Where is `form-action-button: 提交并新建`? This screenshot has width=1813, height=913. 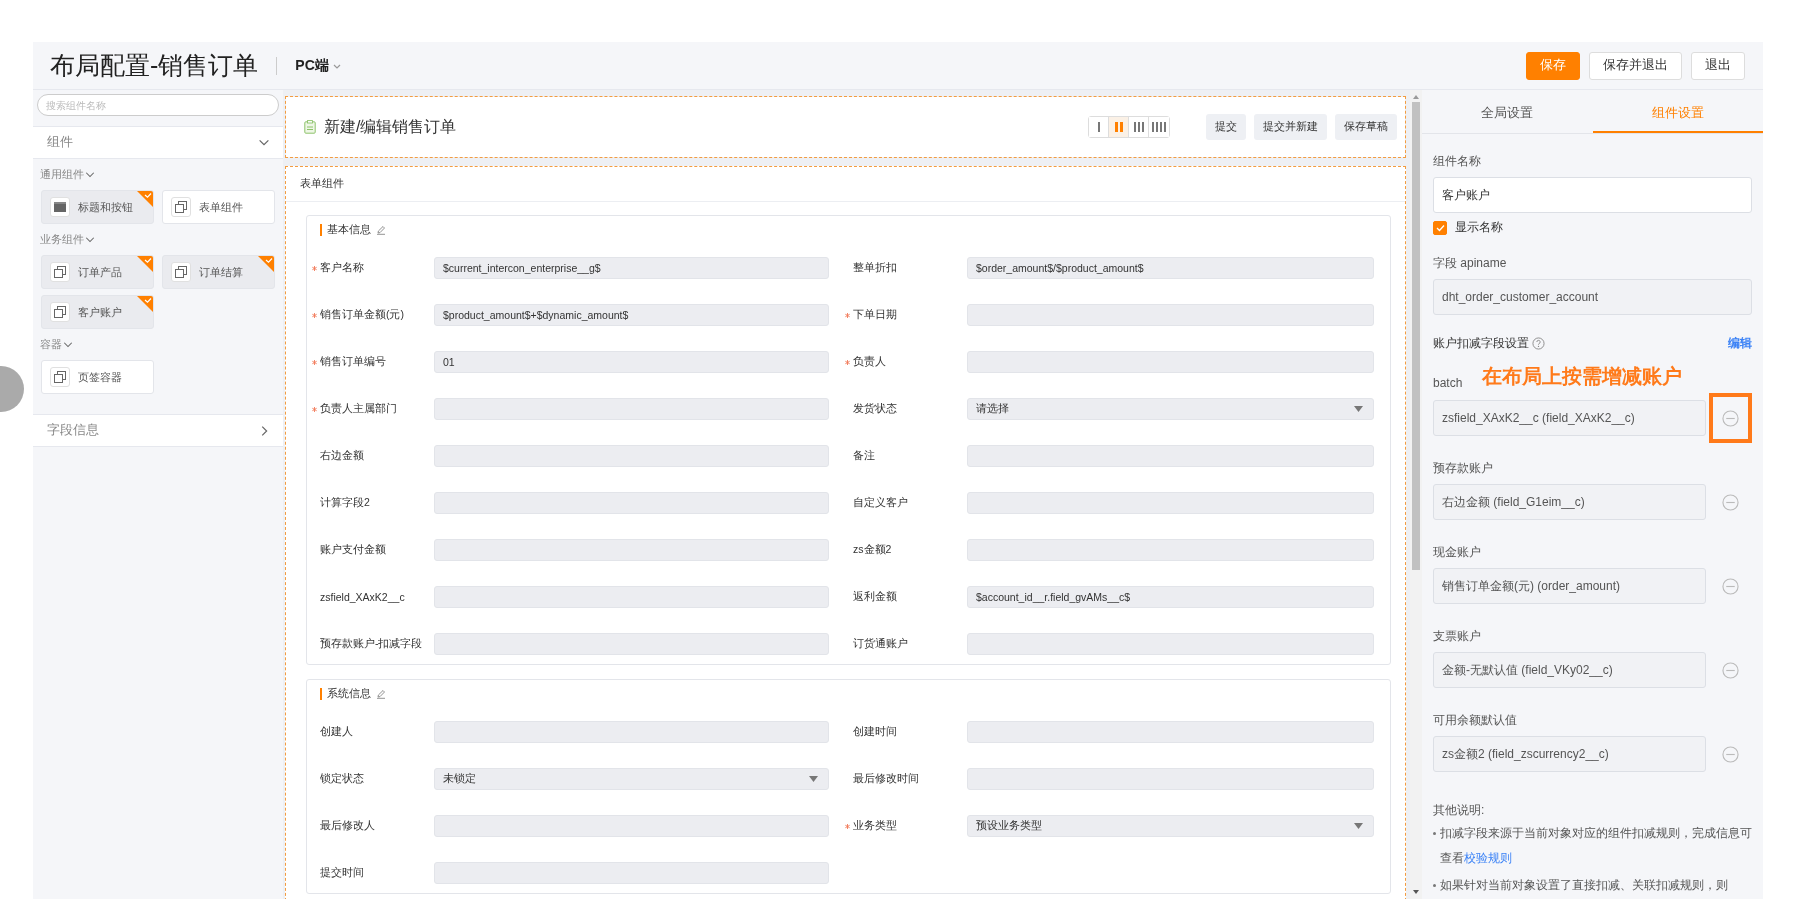
form-action-button: 提交并新建 is located at coordinates (1290, 127).